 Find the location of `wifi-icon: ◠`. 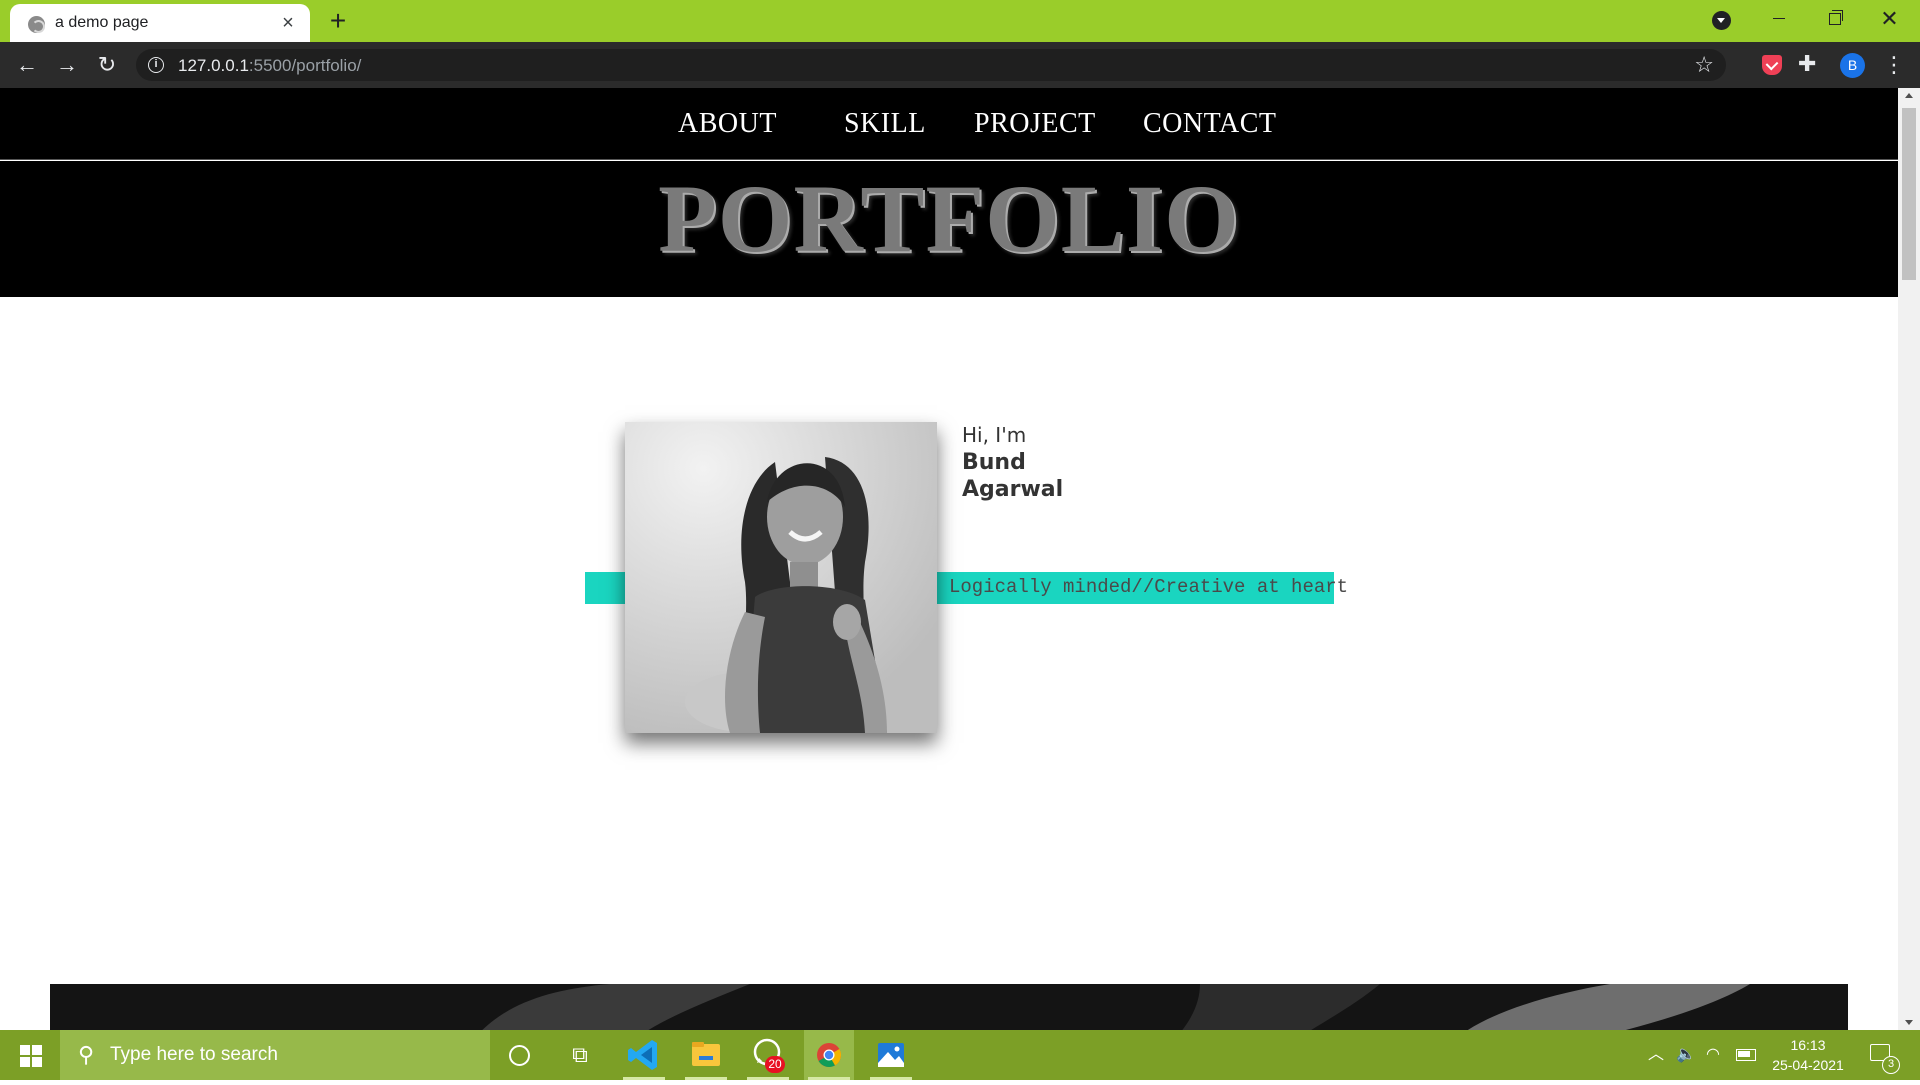

wifi-icon: ◠ is located at coordinates (1713, 1055).